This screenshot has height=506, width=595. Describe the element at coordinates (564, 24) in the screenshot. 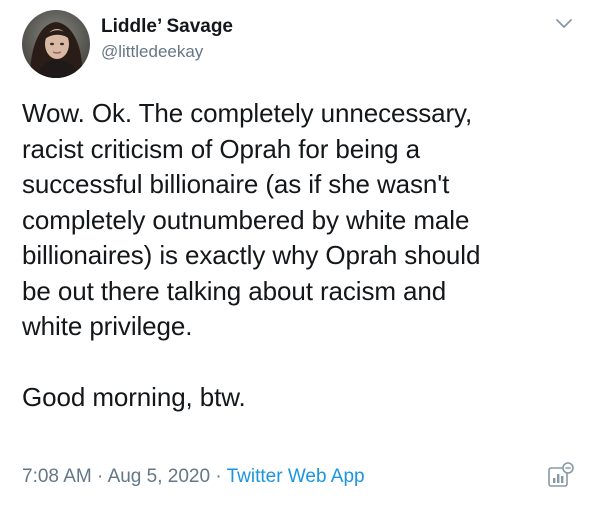

I see `chevron-down-icon` at that location.